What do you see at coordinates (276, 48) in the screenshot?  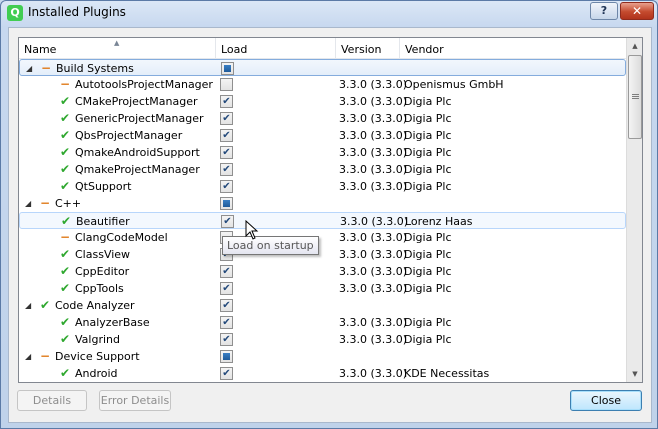 I see `column-header-load: Load` at bounding box center [276, 48].